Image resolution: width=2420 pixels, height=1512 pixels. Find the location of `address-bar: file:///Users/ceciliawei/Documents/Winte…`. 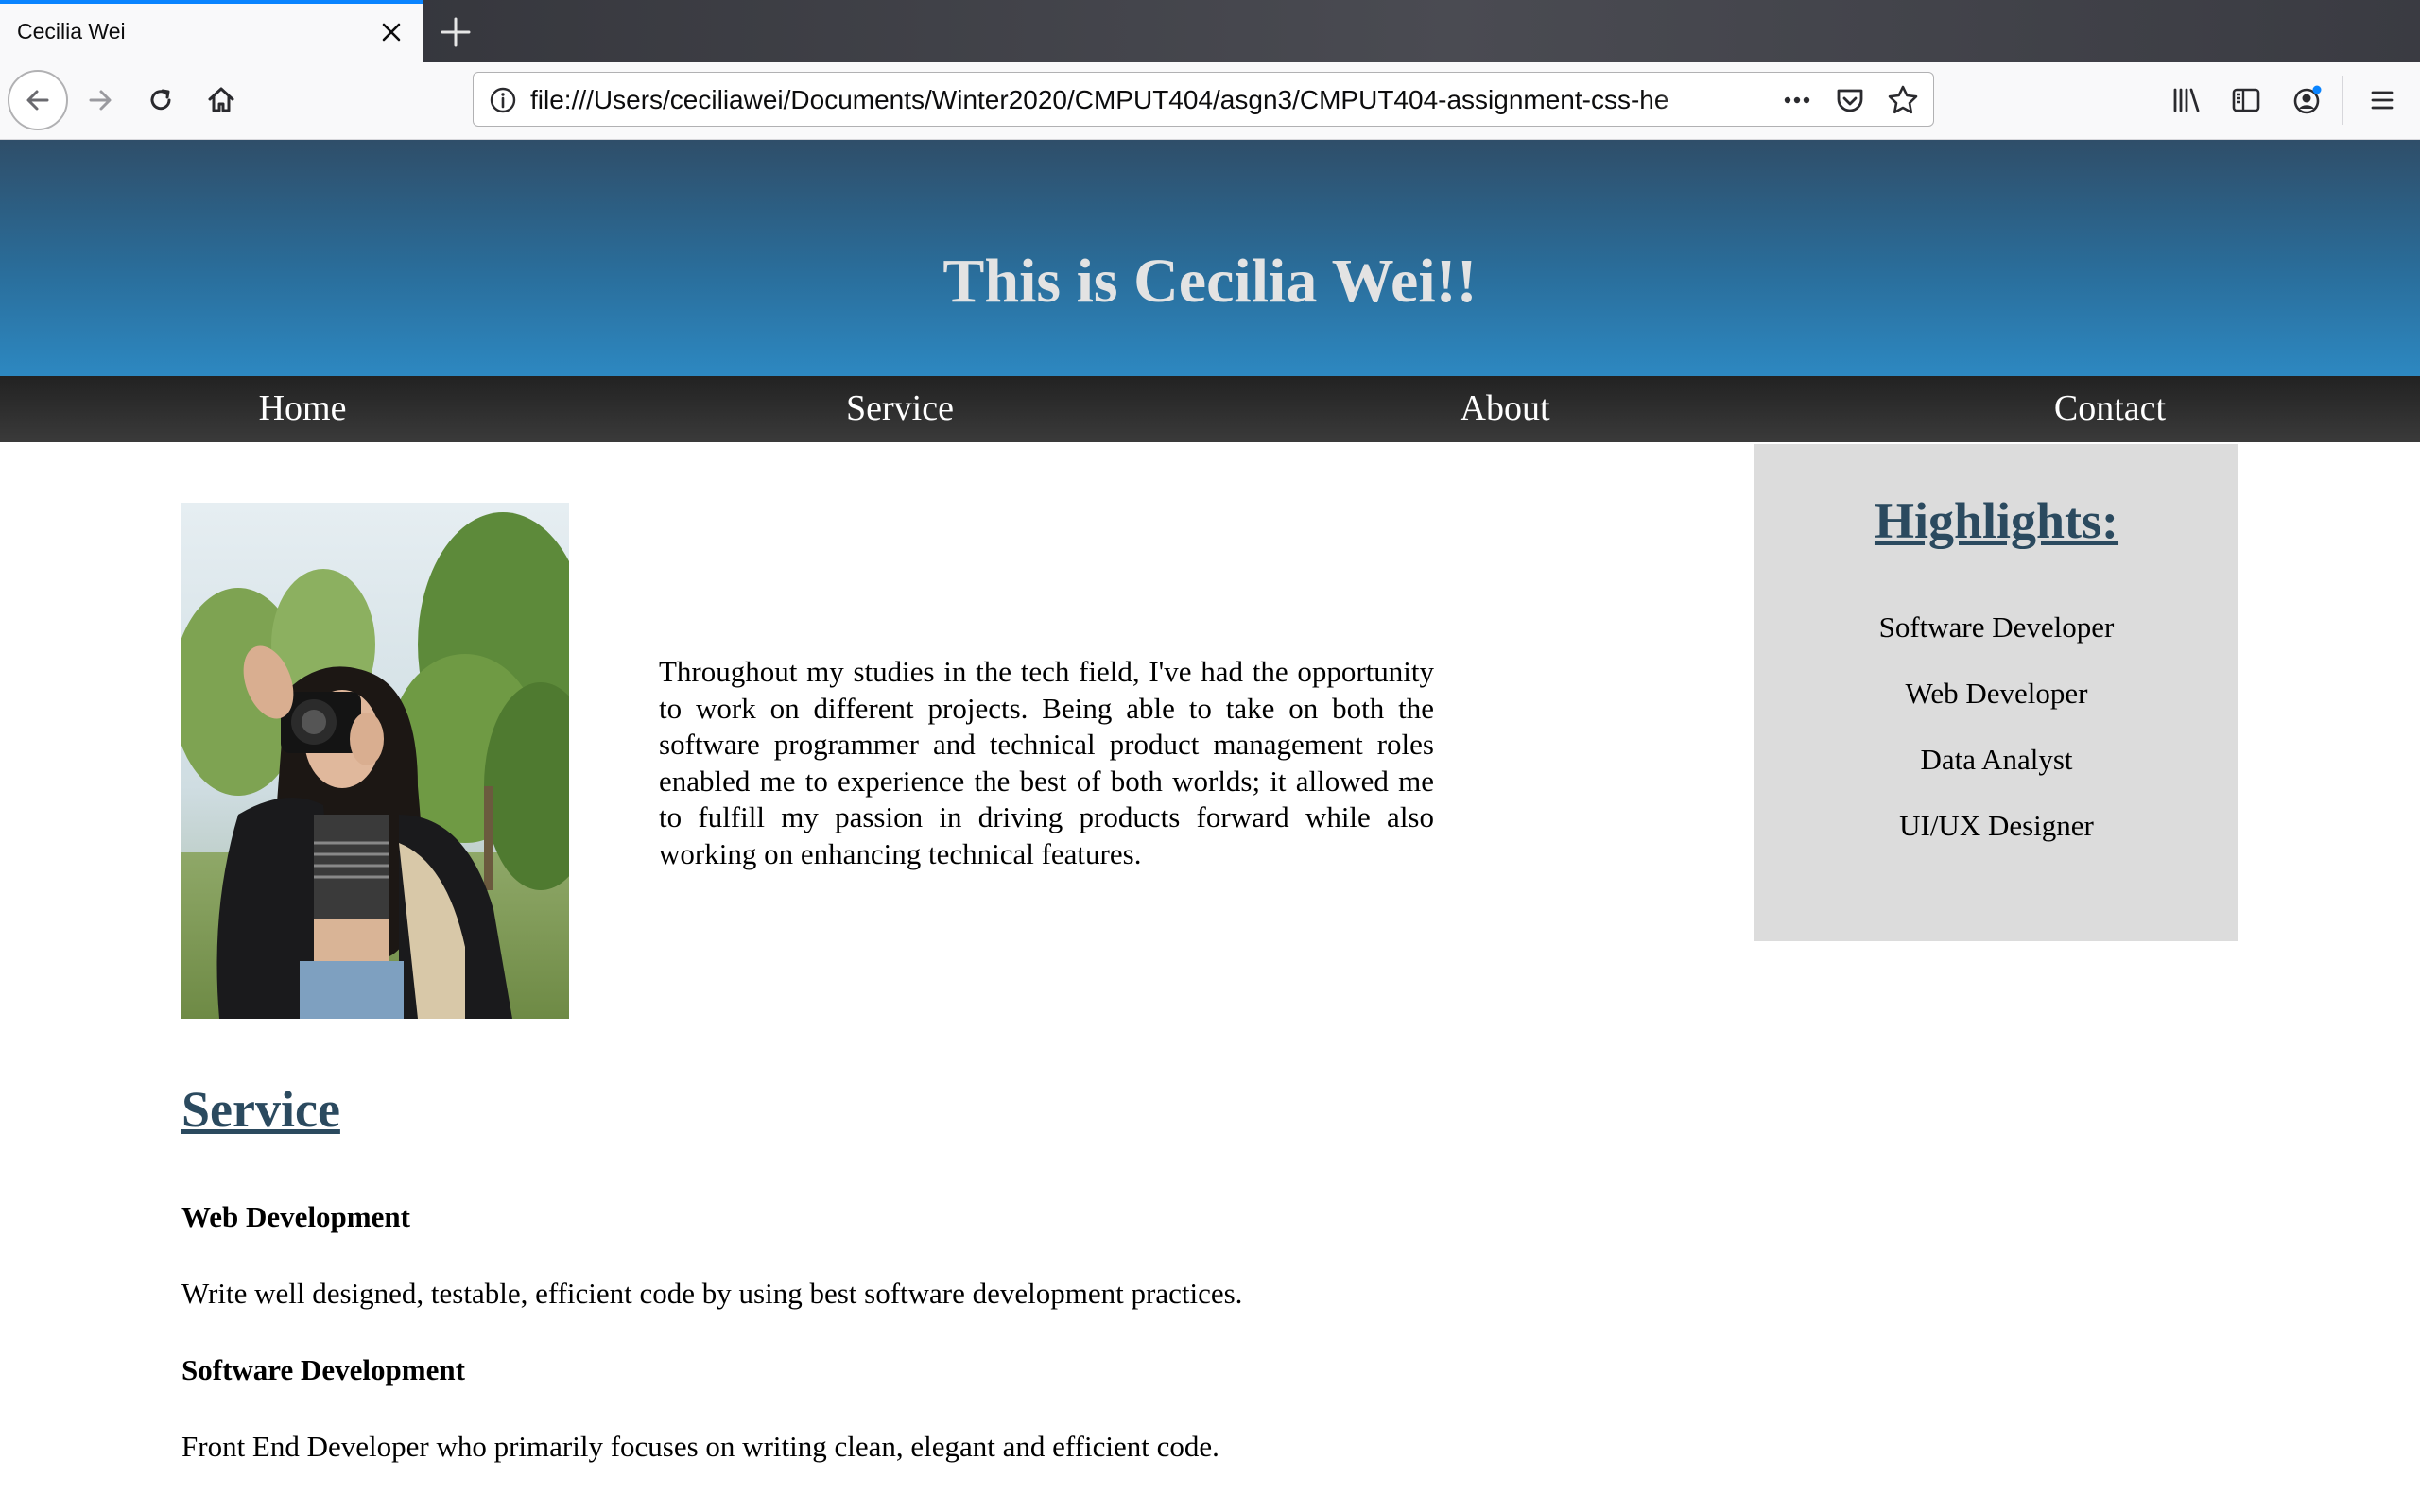

address-bar: file:///Users/ceciliawei/Documents/Winte… is located at coordinates (1203, 99).